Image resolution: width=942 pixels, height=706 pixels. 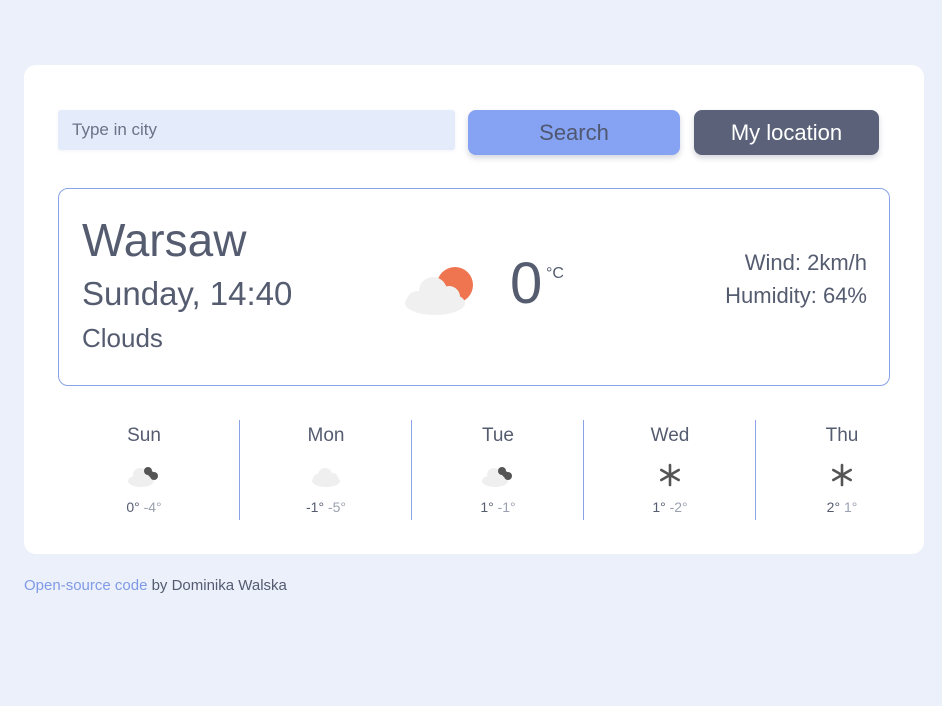 I want to click on my-location-button: My location, so click(x=786, y=132).